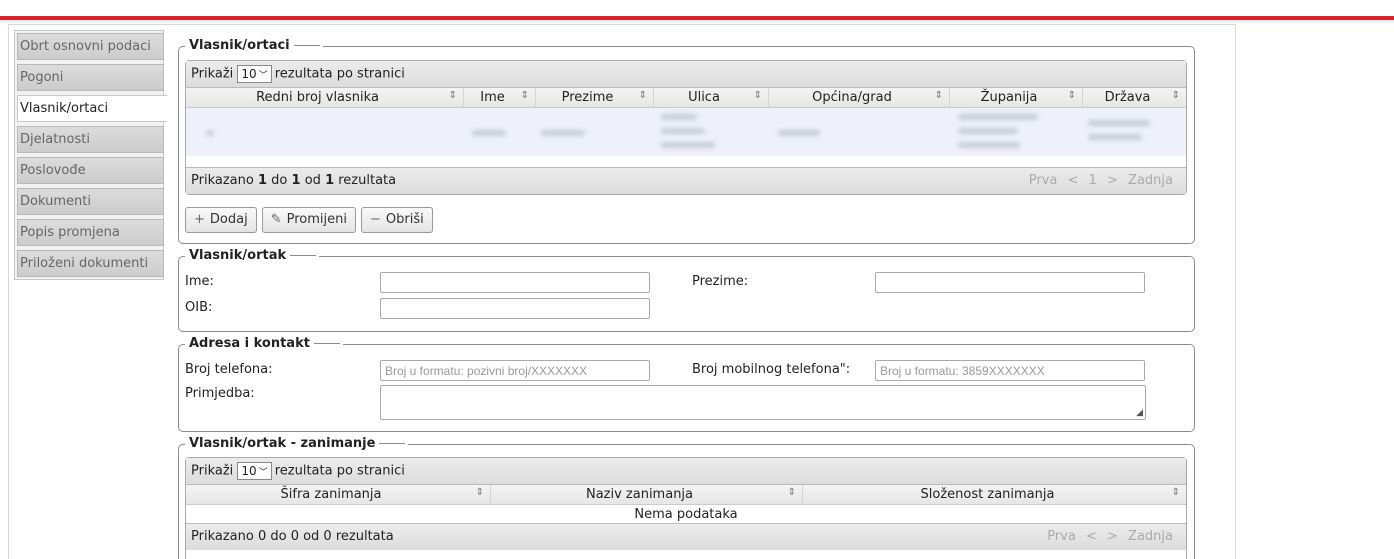 This screenshot has width=1394, height=559. What do you see at coordinates (252, 255) in the screenshot?
I see `owner-legend: Vlasnik/ortak` at bounding box center [252, 255].